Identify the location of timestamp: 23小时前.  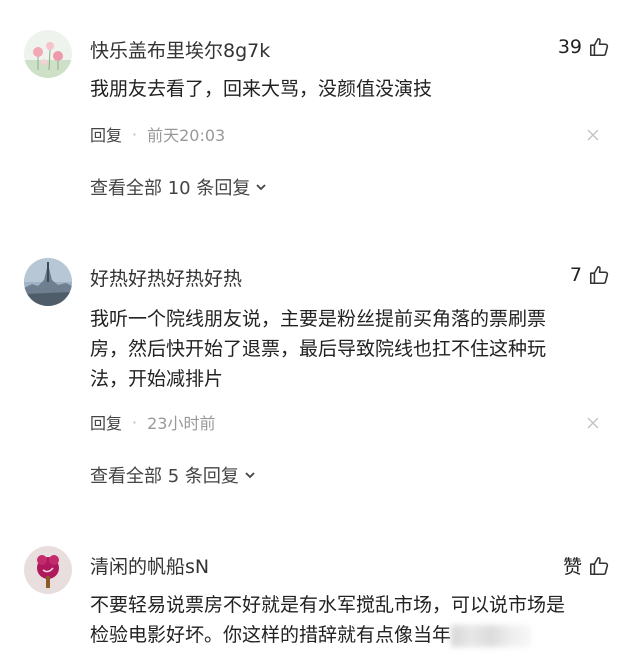
(181, 423).